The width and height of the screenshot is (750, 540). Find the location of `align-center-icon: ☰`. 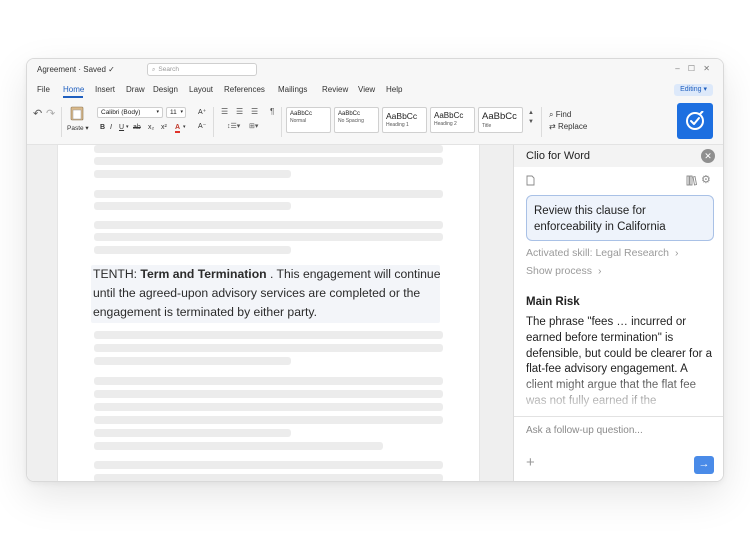

align-center-icon: ☰ is located at coordinates (239, 111).